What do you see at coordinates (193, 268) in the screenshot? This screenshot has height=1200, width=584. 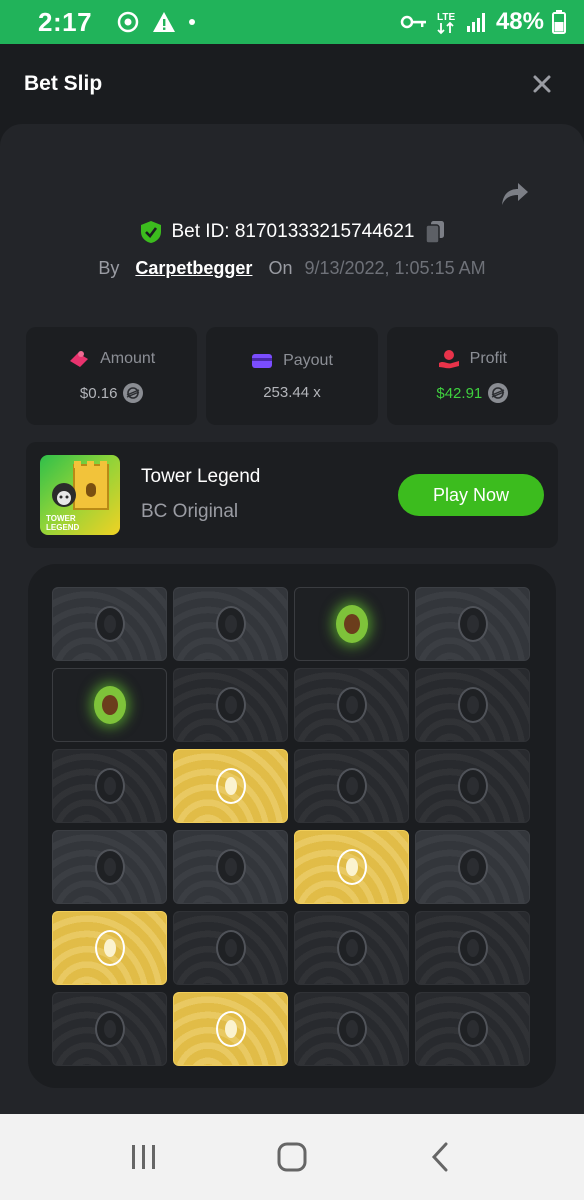 I see `username-link: Carpetbegger` at bounding box center [193, 268].